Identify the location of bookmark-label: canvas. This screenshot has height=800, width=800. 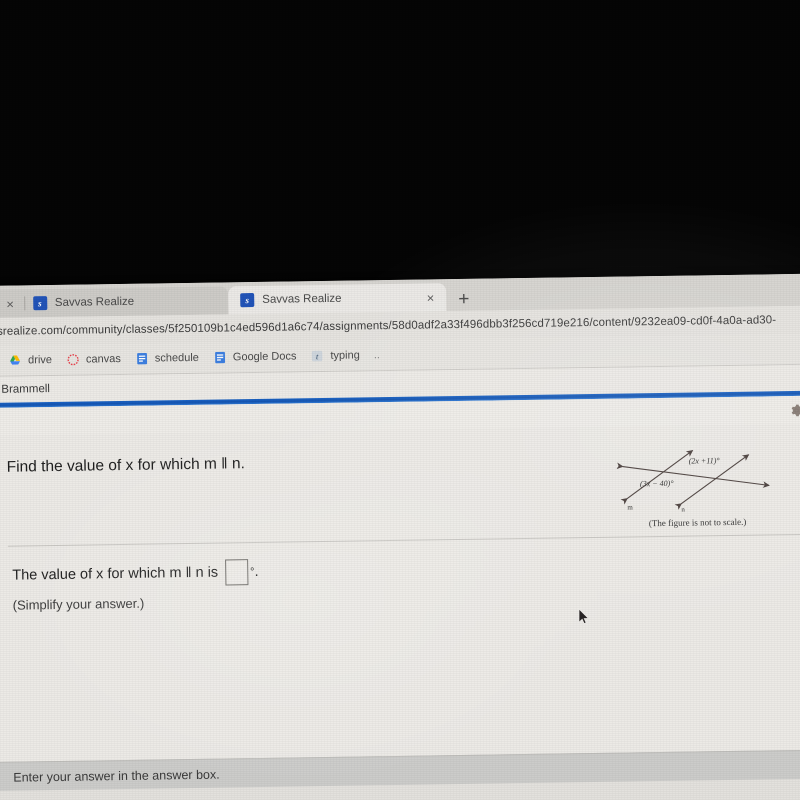
(103, 359).